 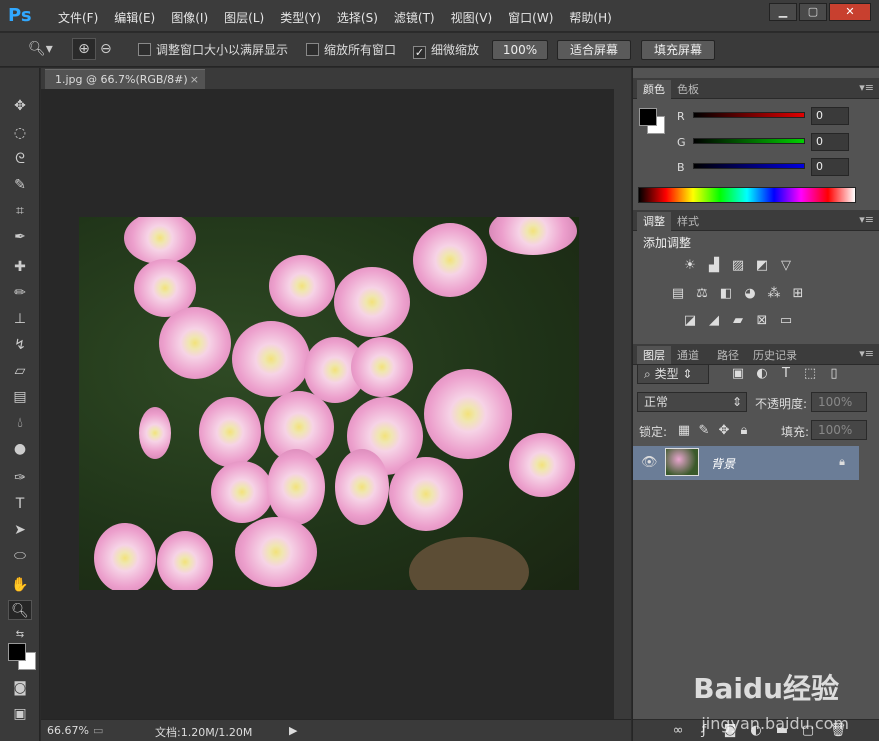 I want to click on filter-smart-object-icon: ▯, so click(x=834, y=374).